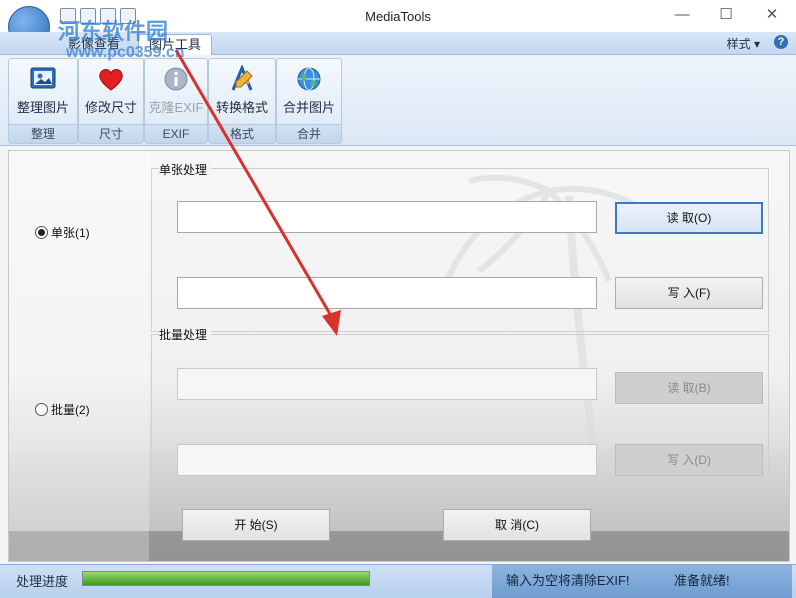 The image size is (796, 598). What do you see at coordinates (70, 410) in the screenshot?
I see `radio-batch-label: 批量(2)` at bounding box center [70, 410].